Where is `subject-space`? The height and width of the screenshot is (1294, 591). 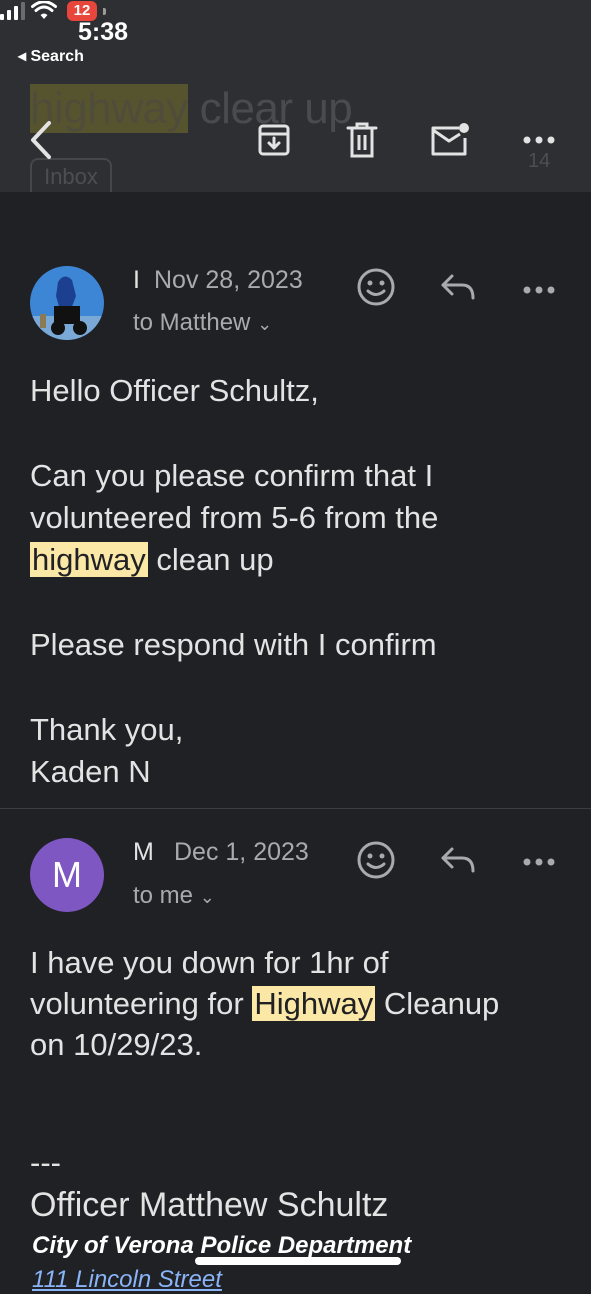
subject-space is located at coordinates (194, 108).